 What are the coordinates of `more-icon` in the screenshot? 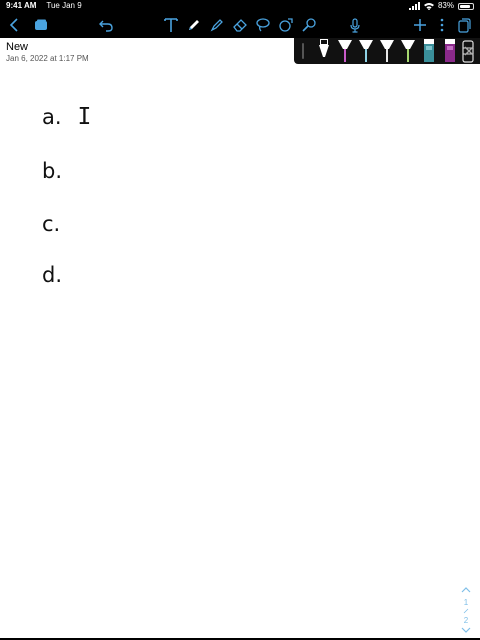 It's located at (442, 25).